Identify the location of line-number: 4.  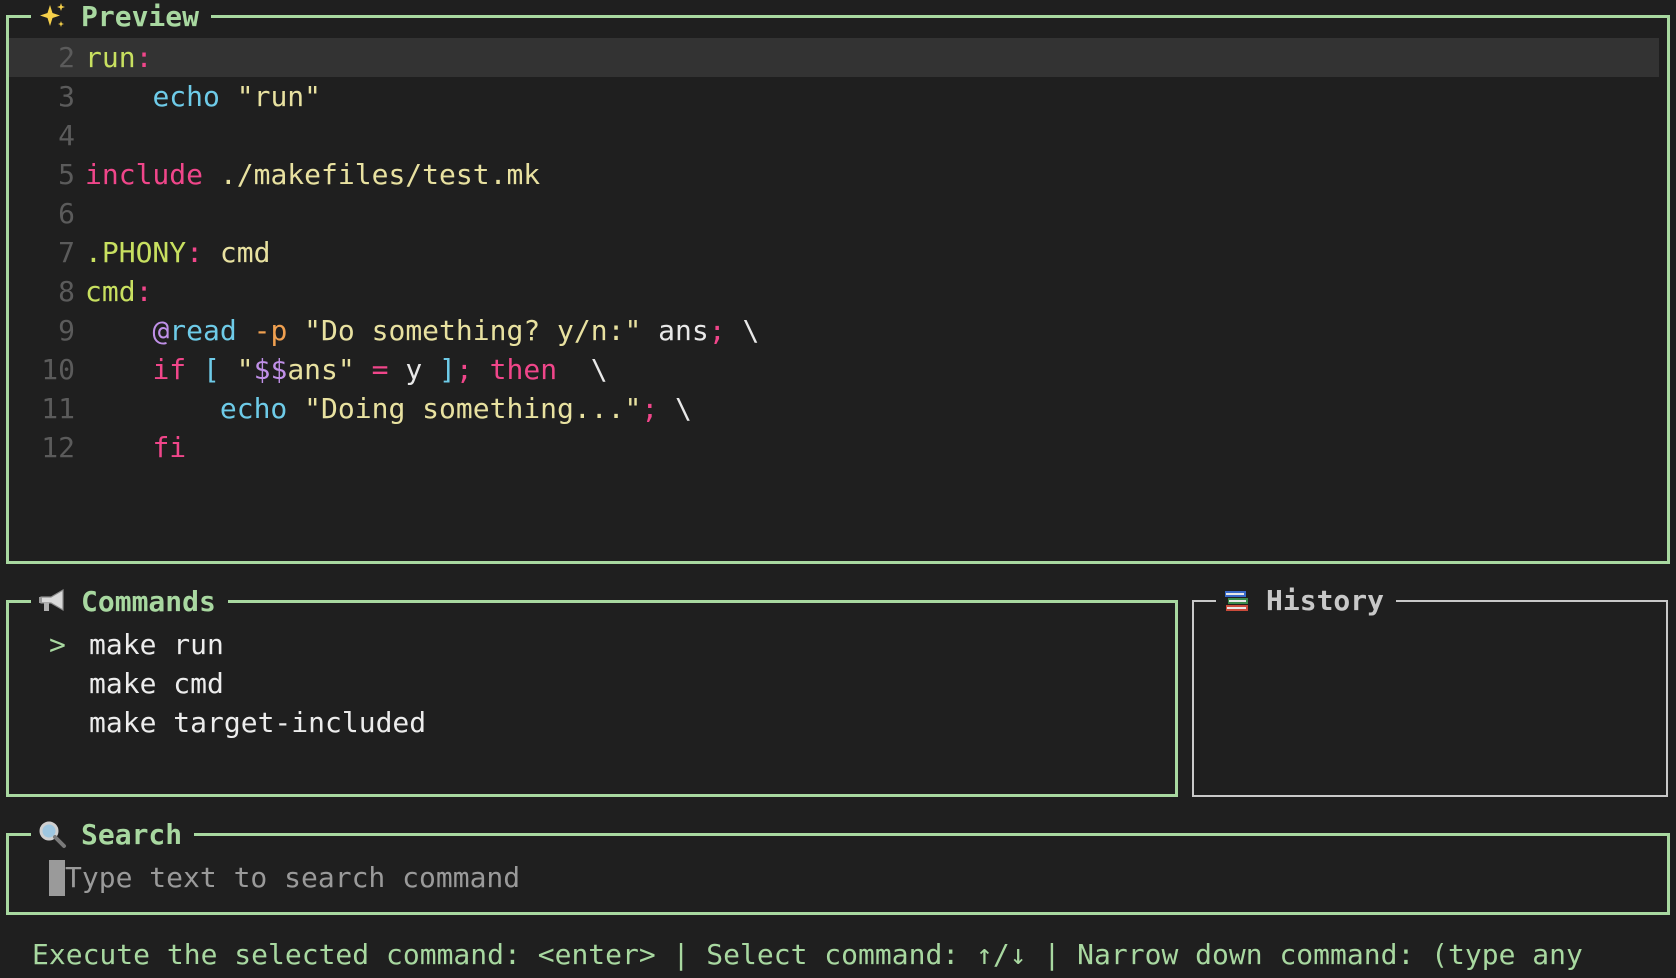
(66, 135).